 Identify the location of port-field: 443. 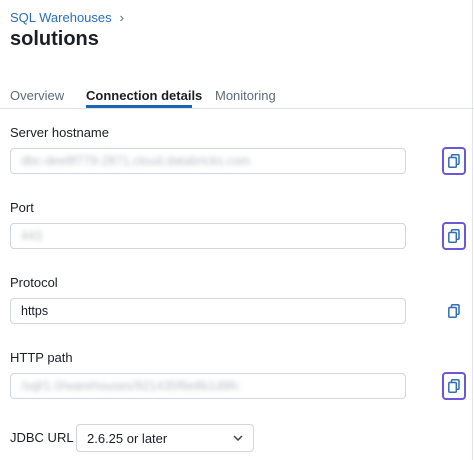
(208, 236).